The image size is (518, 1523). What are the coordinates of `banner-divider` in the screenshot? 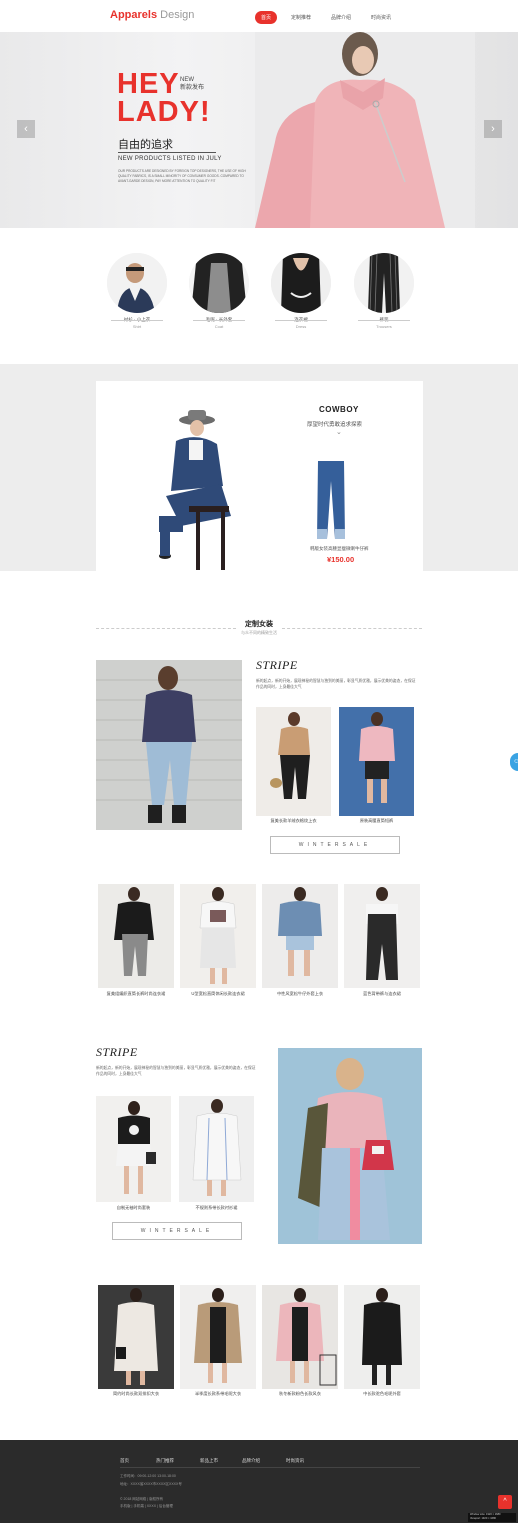 It's located at (167, 152).